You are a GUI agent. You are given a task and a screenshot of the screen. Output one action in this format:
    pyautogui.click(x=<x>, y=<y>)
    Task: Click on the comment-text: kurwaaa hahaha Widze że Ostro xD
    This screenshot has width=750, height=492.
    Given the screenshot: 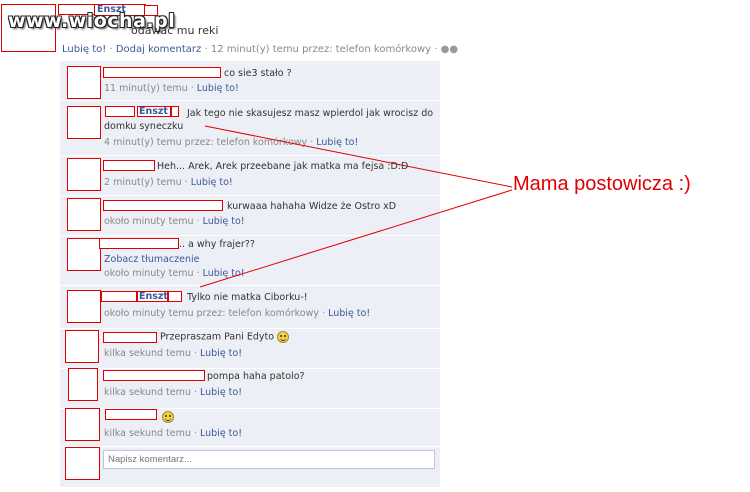 What is the action you would take?
    pyautogui.click(x=312, y=206)
    